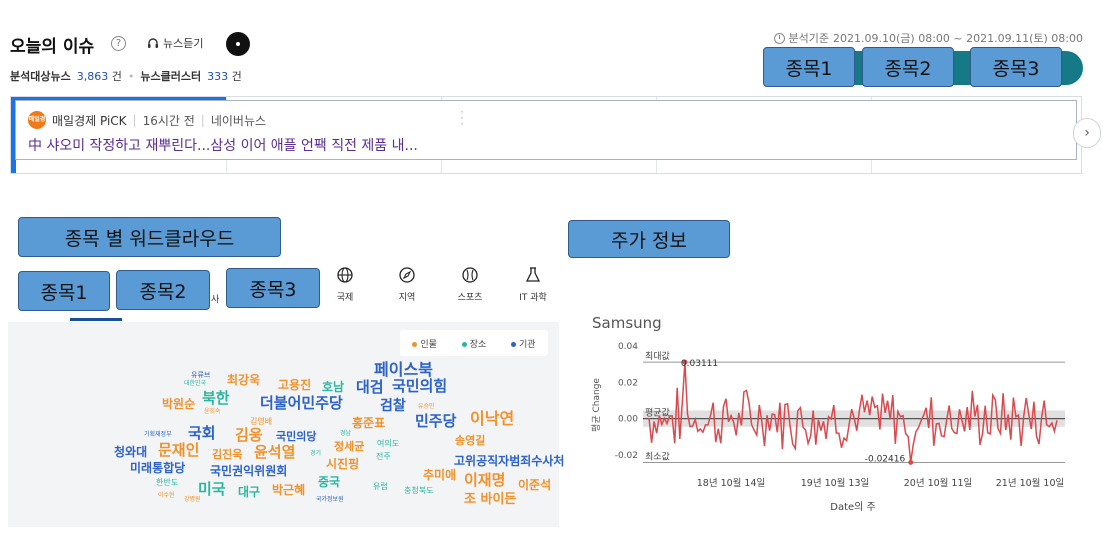 This screenshot has height=550, width=1103. What do you see at coordinates (273, 288) in the screenshot?
I see `wordcloud-tab-3: 종목3` at bounding box center [273, 288].